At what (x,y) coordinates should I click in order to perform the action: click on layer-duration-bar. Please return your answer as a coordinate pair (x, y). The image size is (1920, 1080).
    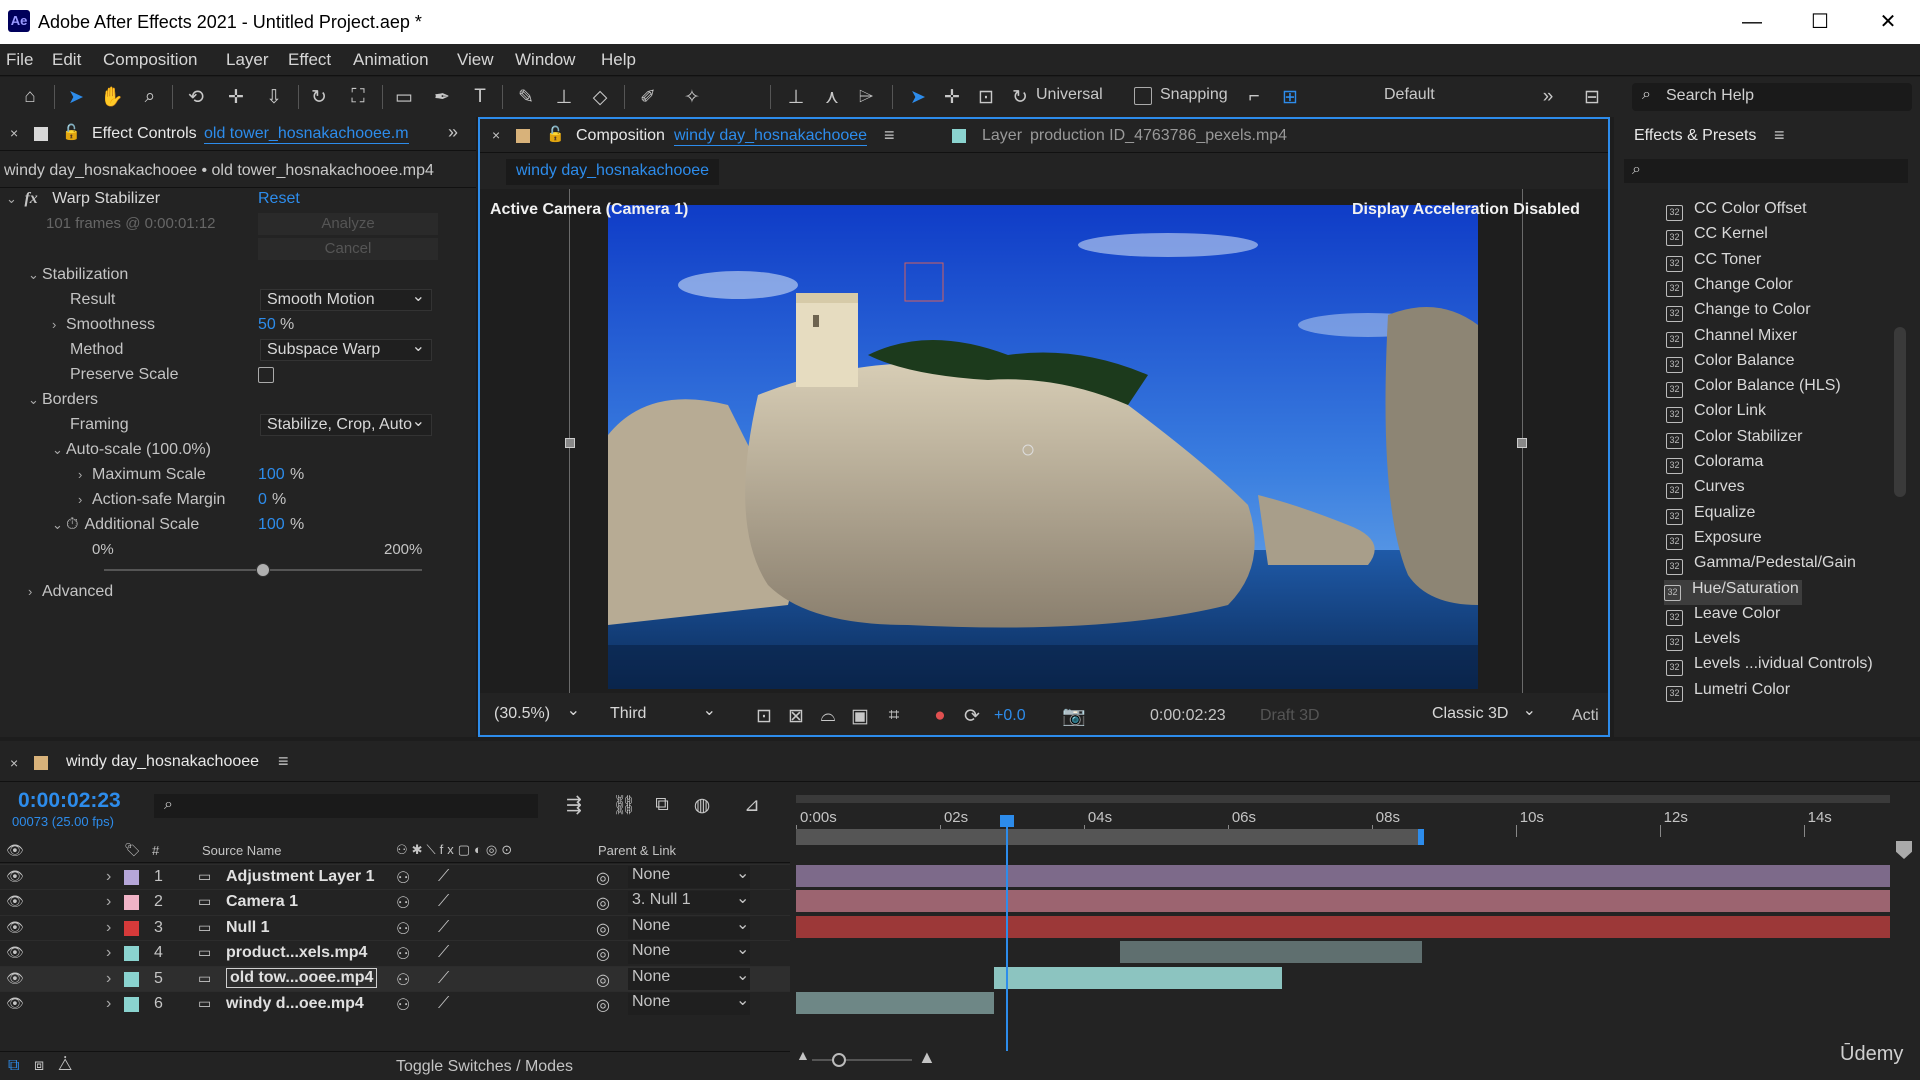
    Looking at the image, I should click on (1343, 876).